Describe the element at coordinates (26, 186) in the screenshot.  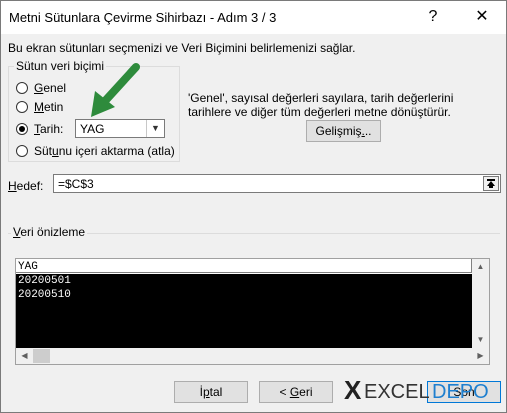
I see `destination-label: Hedef:` at that location.